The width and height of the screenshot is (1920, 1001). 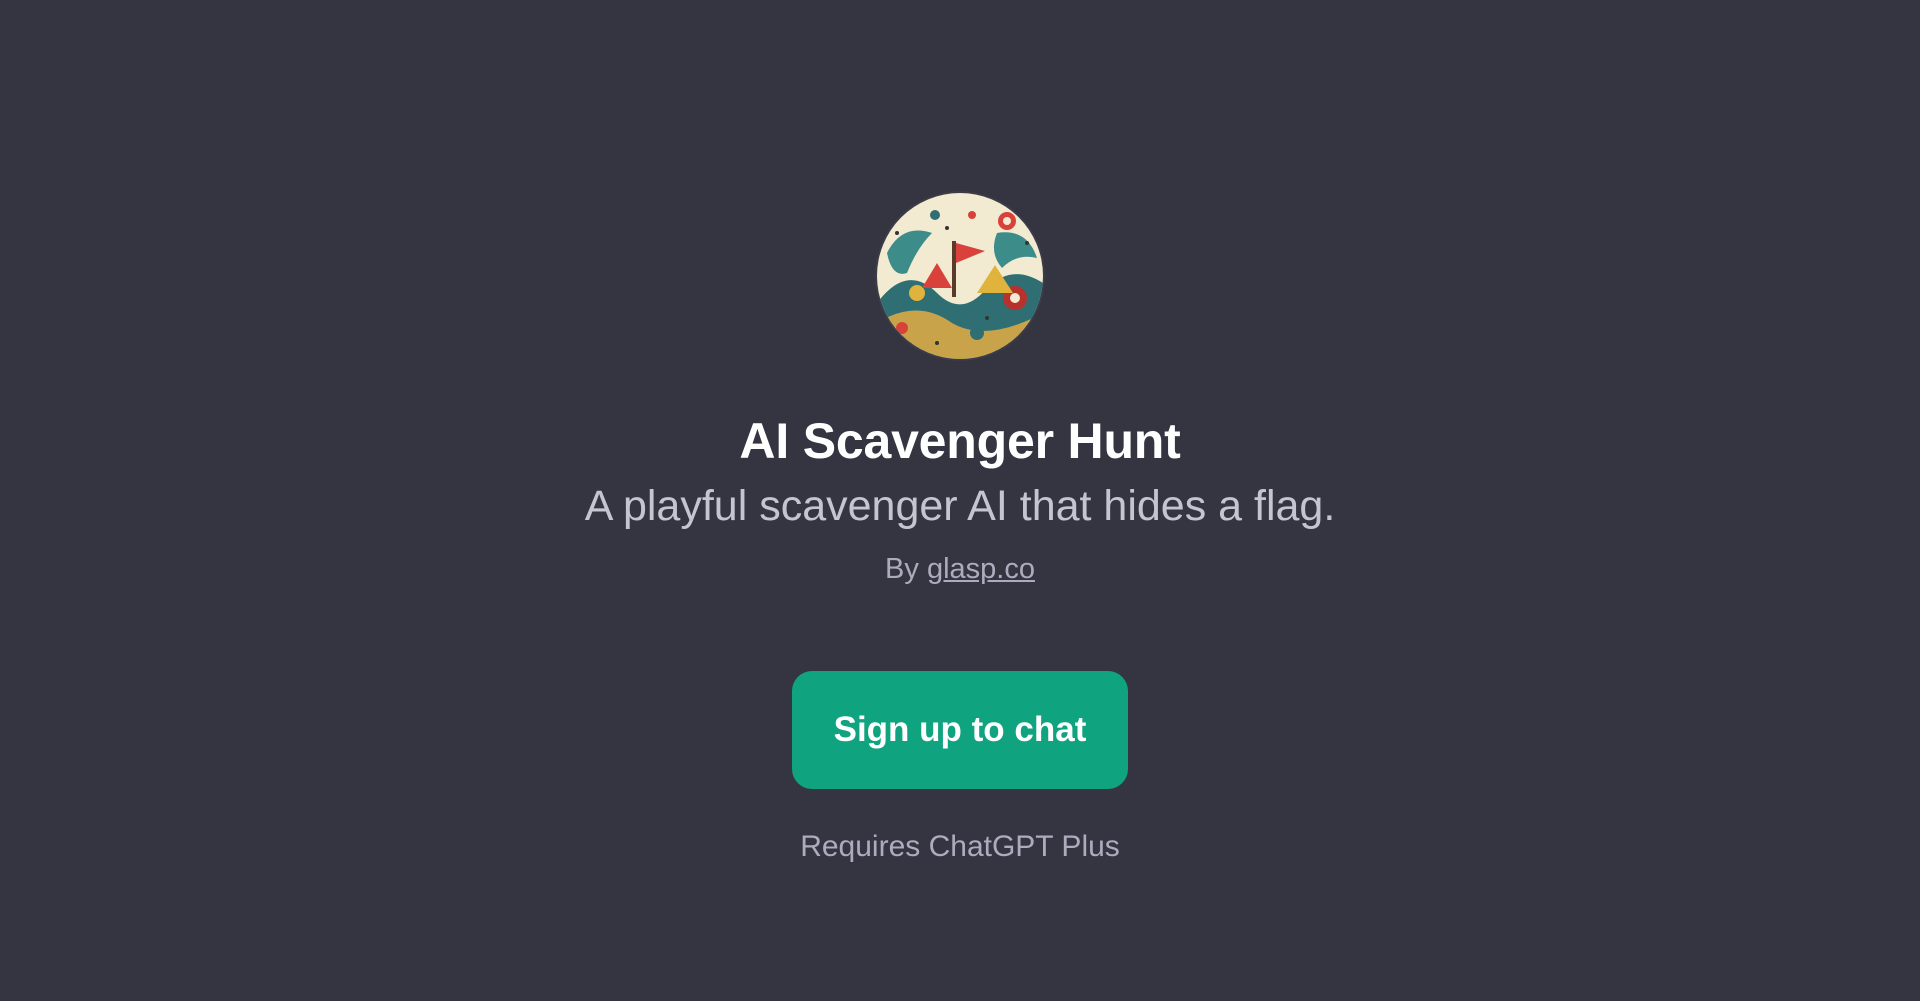 I want to click on author-byline: By glasp.co, so click(x=960, y=569).